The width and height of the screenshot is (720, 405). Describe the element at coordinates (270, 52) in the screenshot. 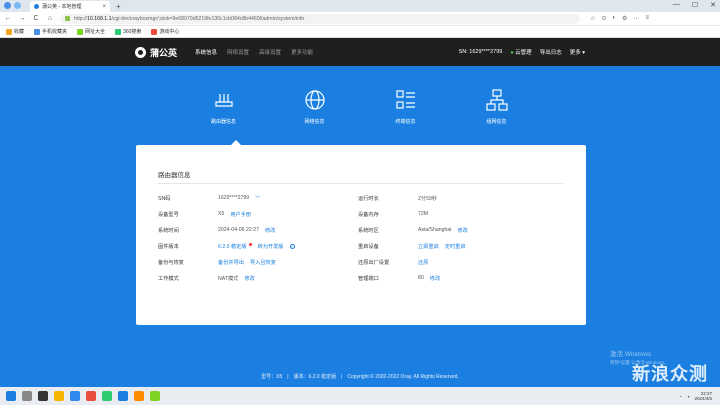

I see `menu-advanced-settings: 高级设置` at that location.